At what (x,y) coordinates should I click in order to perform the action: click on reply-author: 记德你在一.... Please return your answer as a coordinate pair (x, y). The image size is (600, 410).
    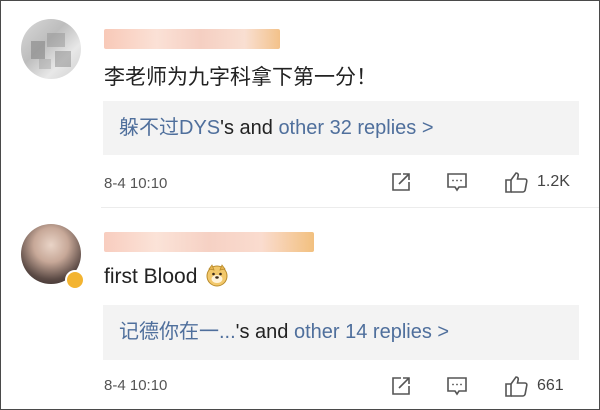
    Looking at the image, I should click on (177, 332).